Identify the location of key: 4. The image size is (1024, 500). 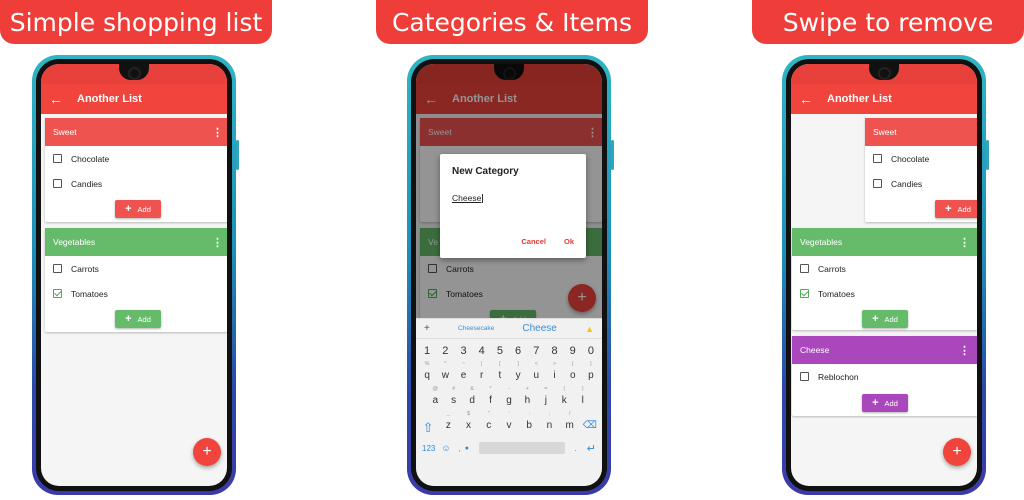
(482, 350).